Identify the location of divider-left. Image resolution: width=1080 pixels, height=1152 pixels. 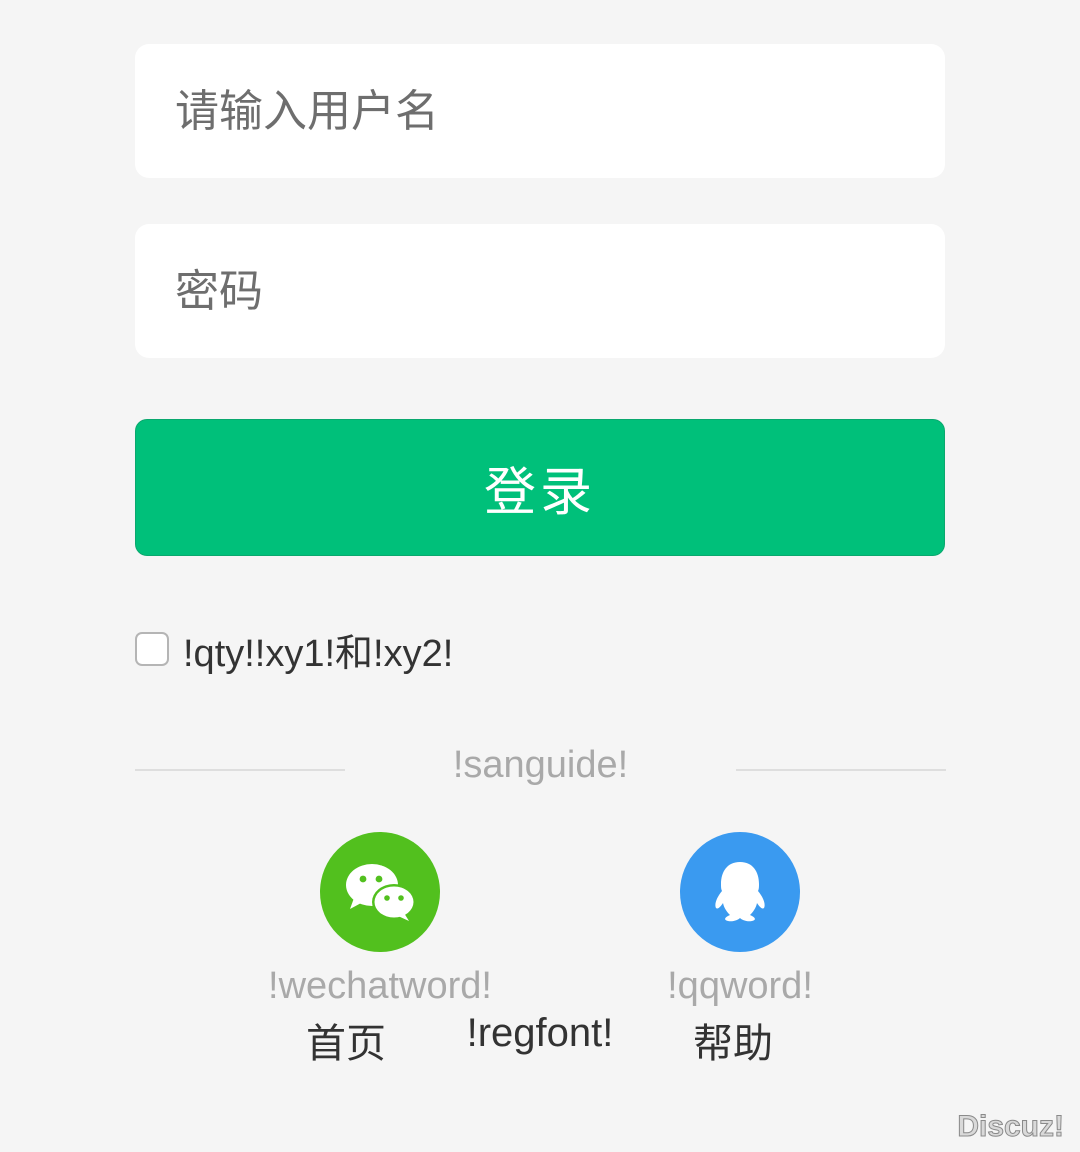
(240, 770).